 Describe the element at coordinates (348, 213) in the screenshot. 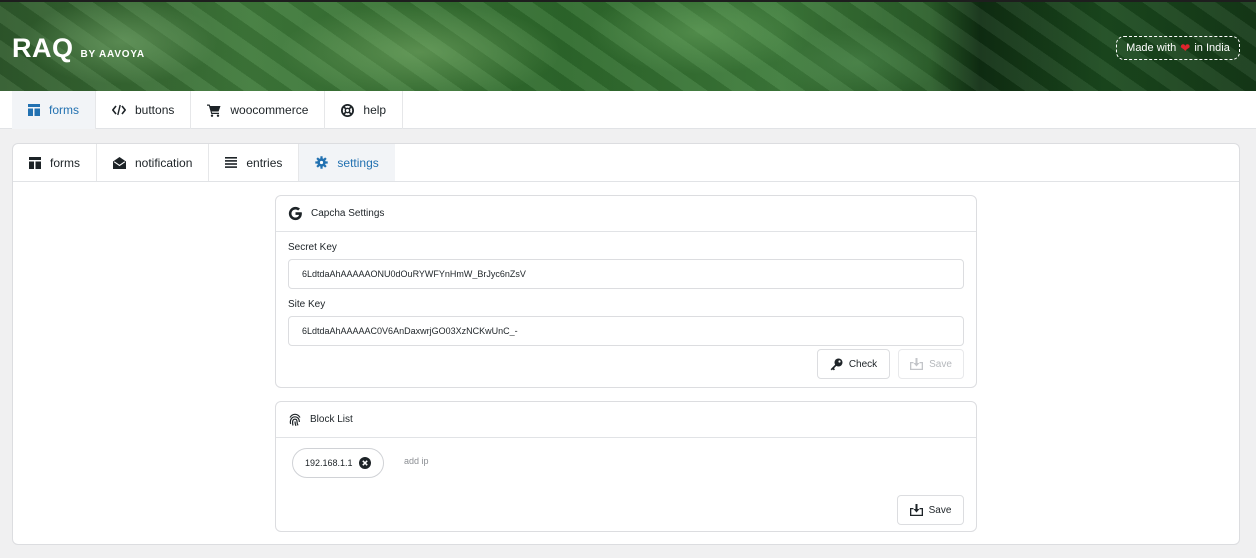

I see `panel-title: Capcha Settings` at that location.